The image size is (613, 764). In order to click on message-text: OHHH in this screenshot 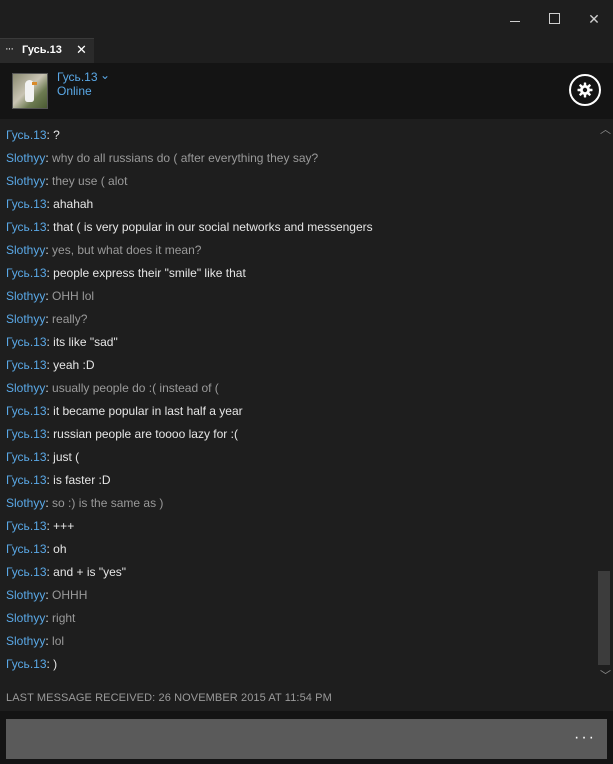, I will do `click(70, 595)`.